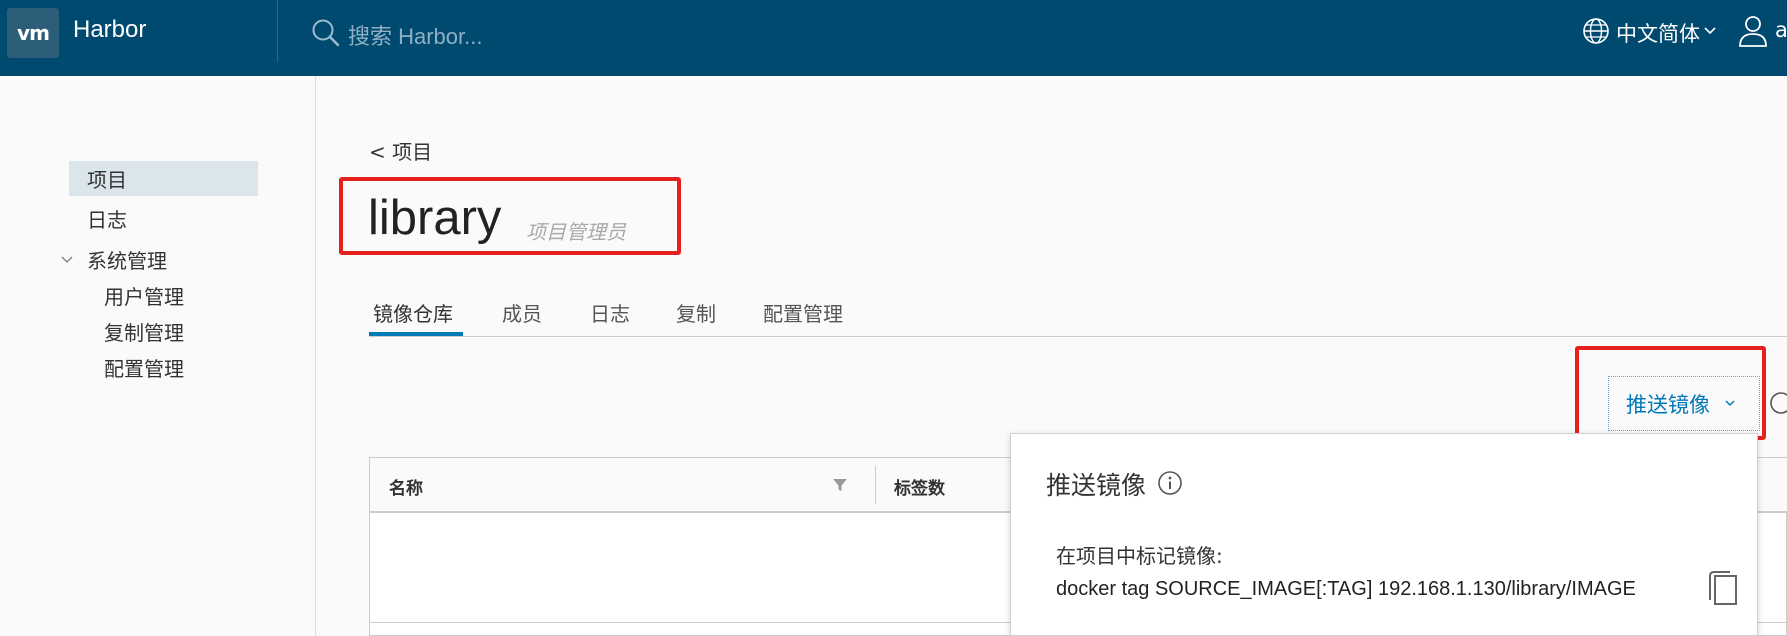 The width and height of the screenshot is (1787, 636). Describe the element at coordinates (1139, 556) in the screenshot. I see `panel-subtitle: 在项目中标记镜像:` at that location.